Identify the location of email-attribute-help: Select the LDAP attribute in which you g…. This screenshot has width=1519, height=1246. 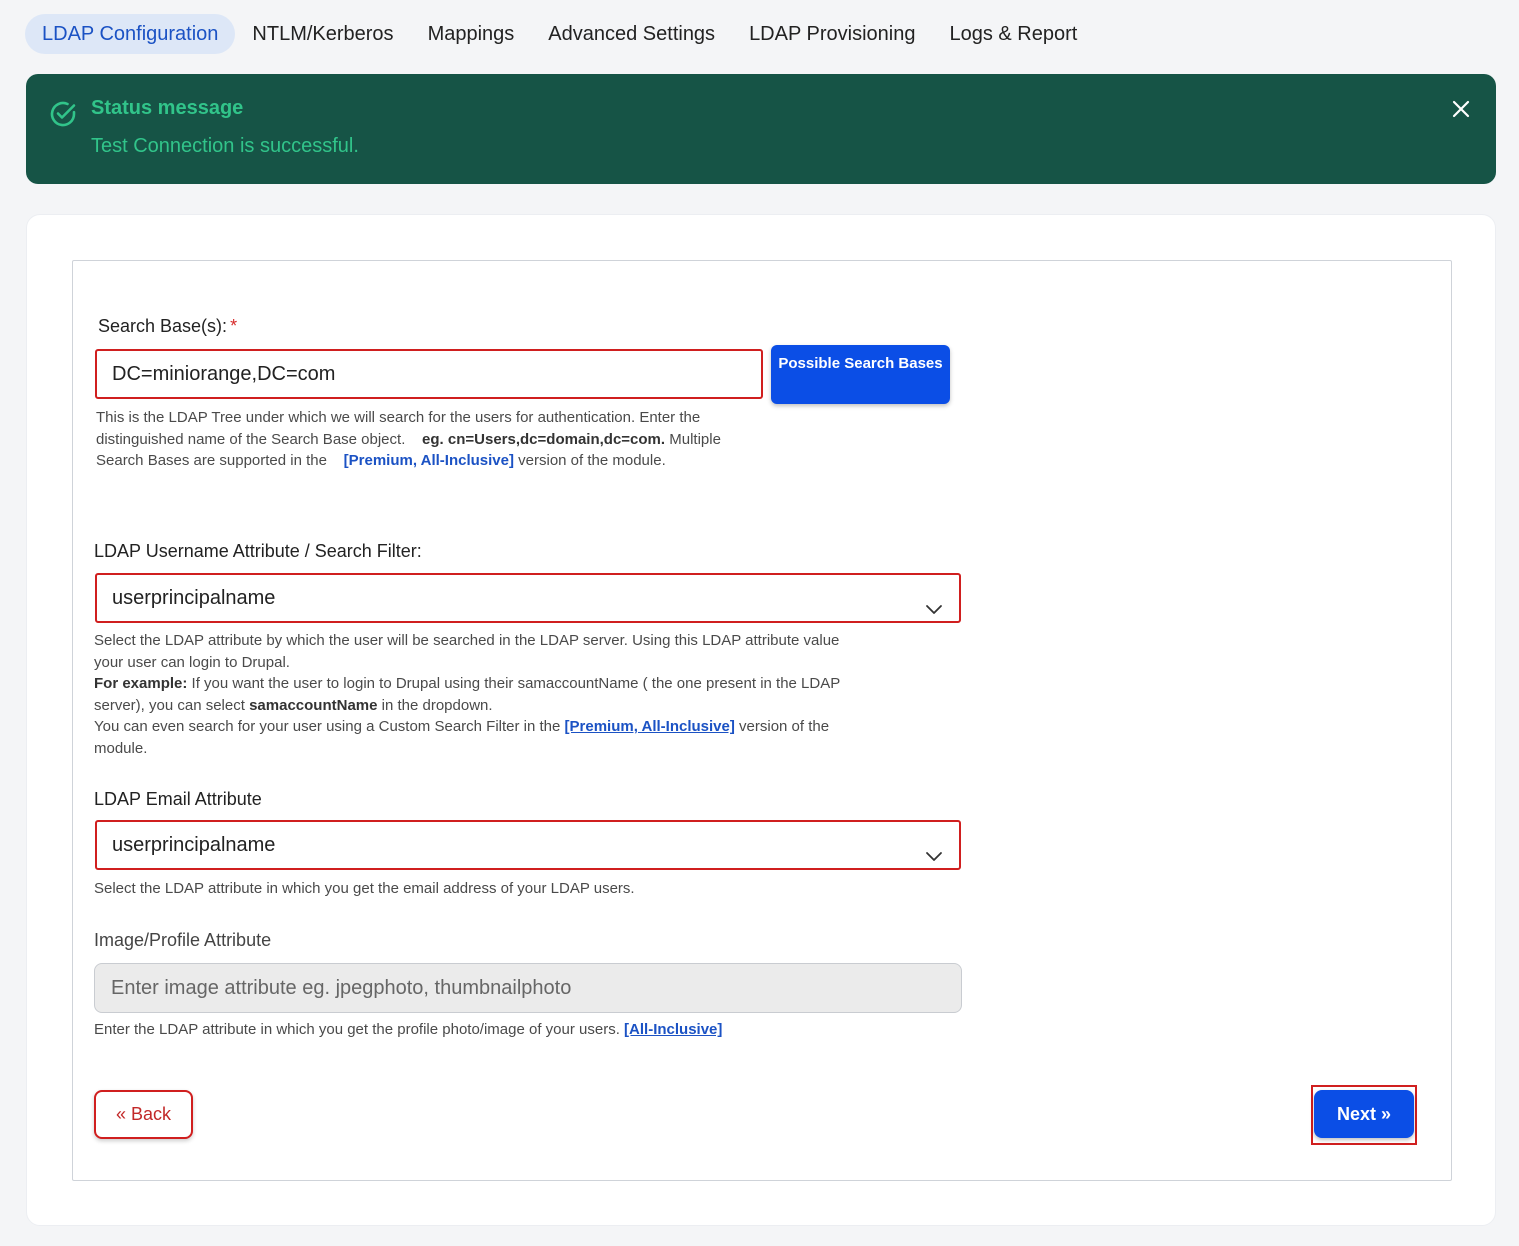
(364, 888).